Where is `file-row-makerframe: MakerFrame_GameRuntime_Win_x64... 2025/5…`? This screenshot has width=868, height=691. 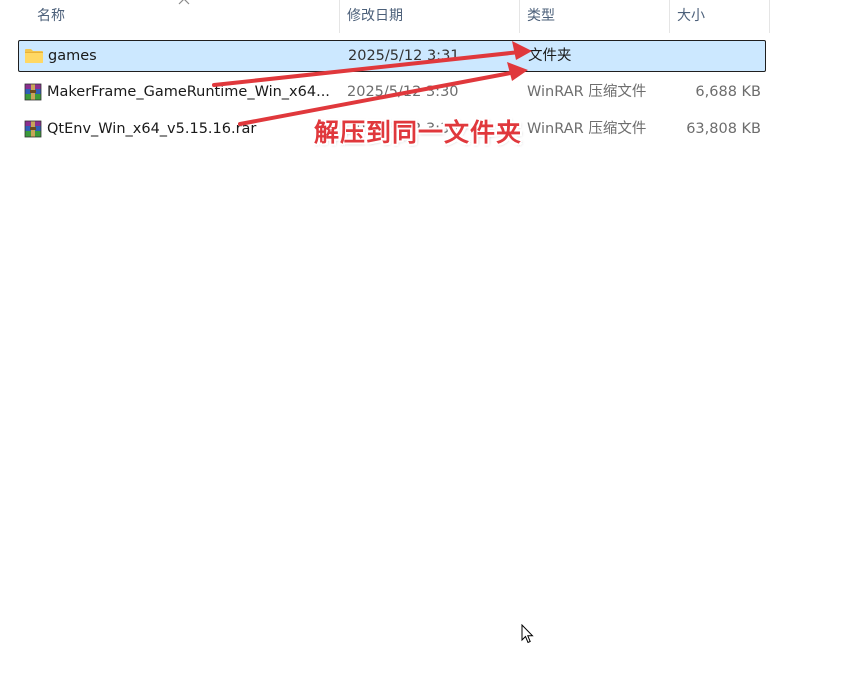 file-row-makerframe: MakerFrame_GameRuntime_Win_x64... 2025/5… is located at coordinates (392, 93).